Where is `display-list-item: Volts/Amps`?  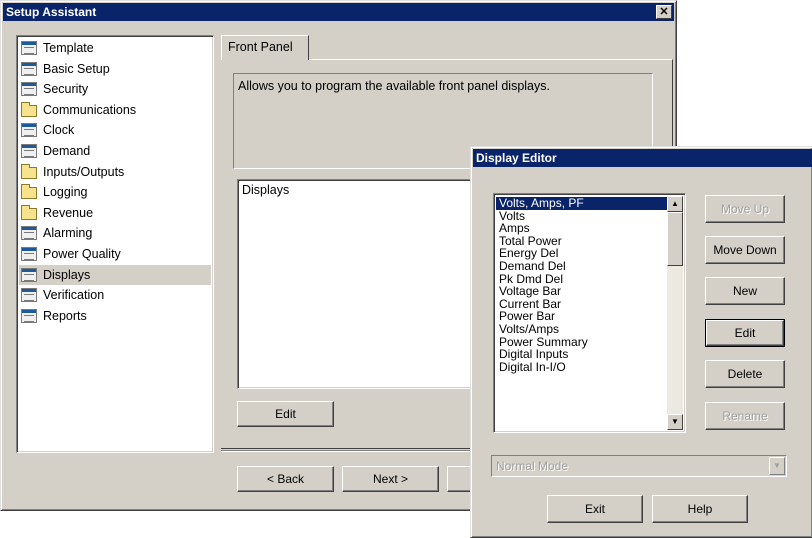 display-list-item: Volts/Amps is located at coordinates (582, 329).